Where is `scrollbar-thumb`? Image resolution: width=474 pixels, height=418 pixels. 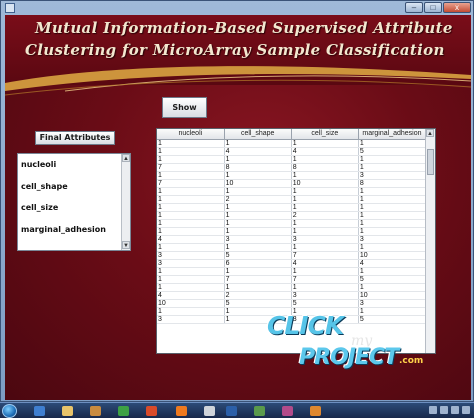 scrollbar-thumb is located at coordinates (430, 162).